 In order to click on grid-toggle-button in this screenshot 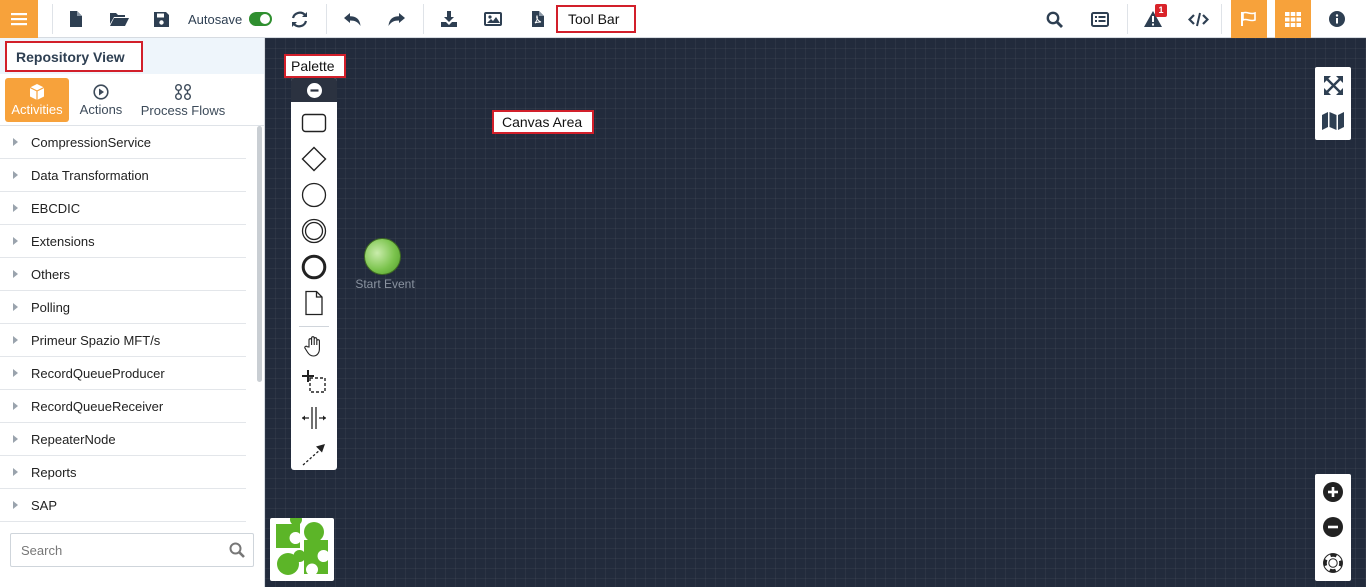, I will do `click(1293, 19)`.